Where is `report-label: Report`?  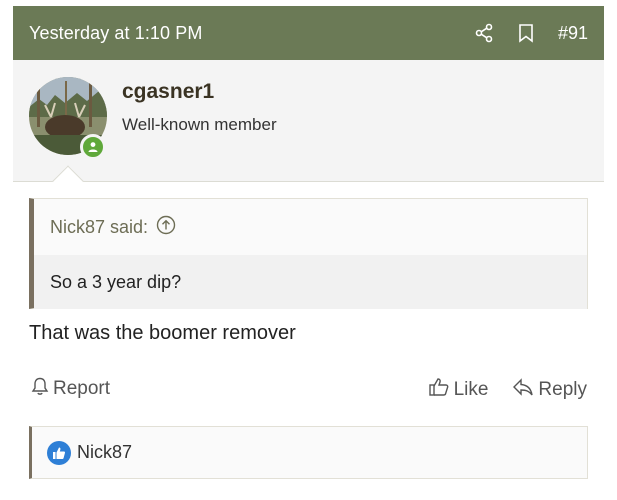 report-label: Report is located at coordinates (82, 388).